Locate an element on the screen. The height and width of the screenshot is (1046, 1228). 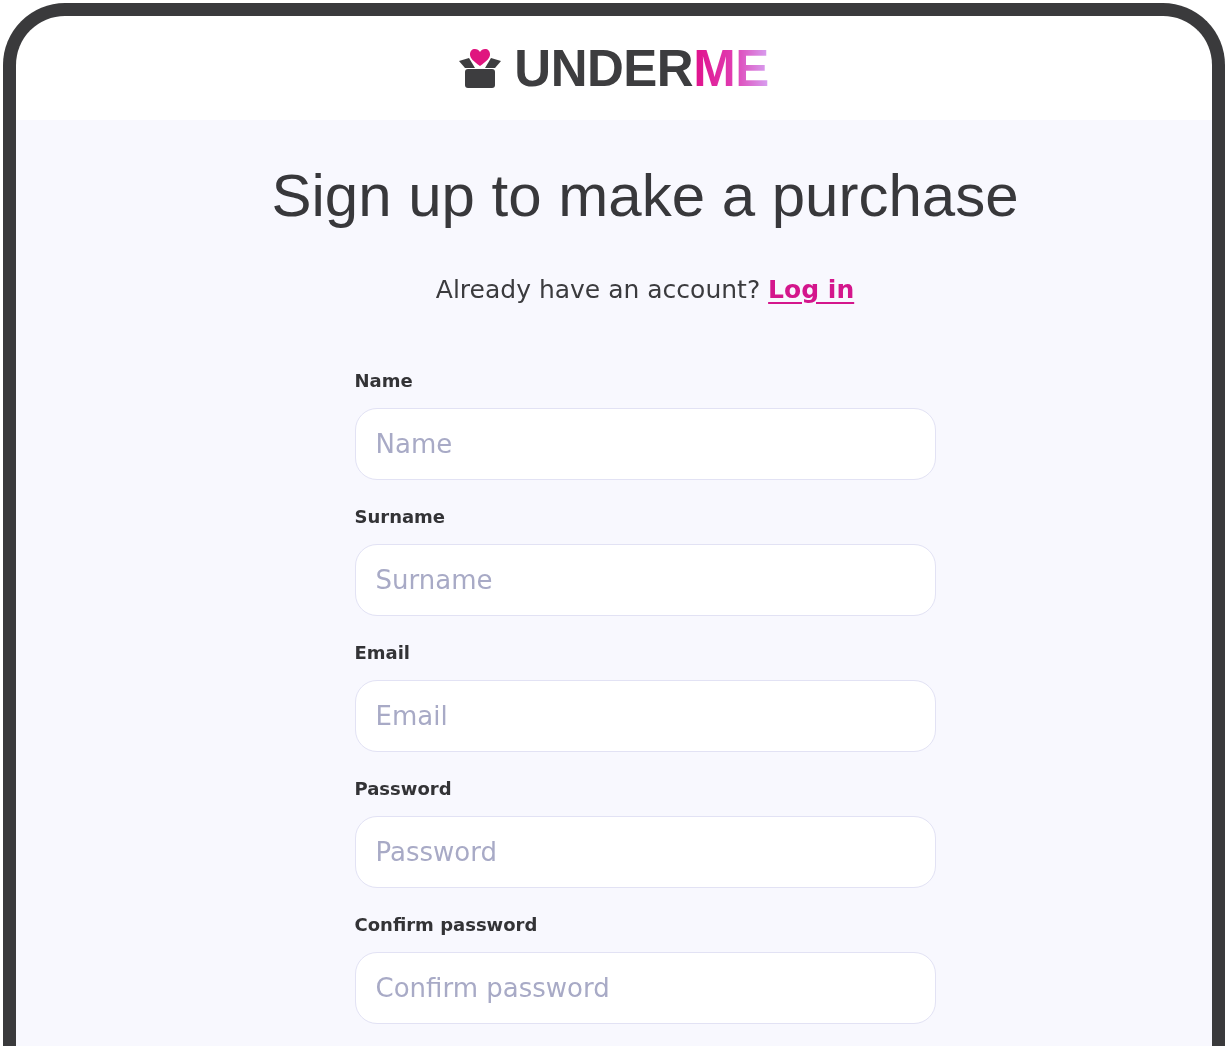
input-field: Name is located at coordinates (645, 444).